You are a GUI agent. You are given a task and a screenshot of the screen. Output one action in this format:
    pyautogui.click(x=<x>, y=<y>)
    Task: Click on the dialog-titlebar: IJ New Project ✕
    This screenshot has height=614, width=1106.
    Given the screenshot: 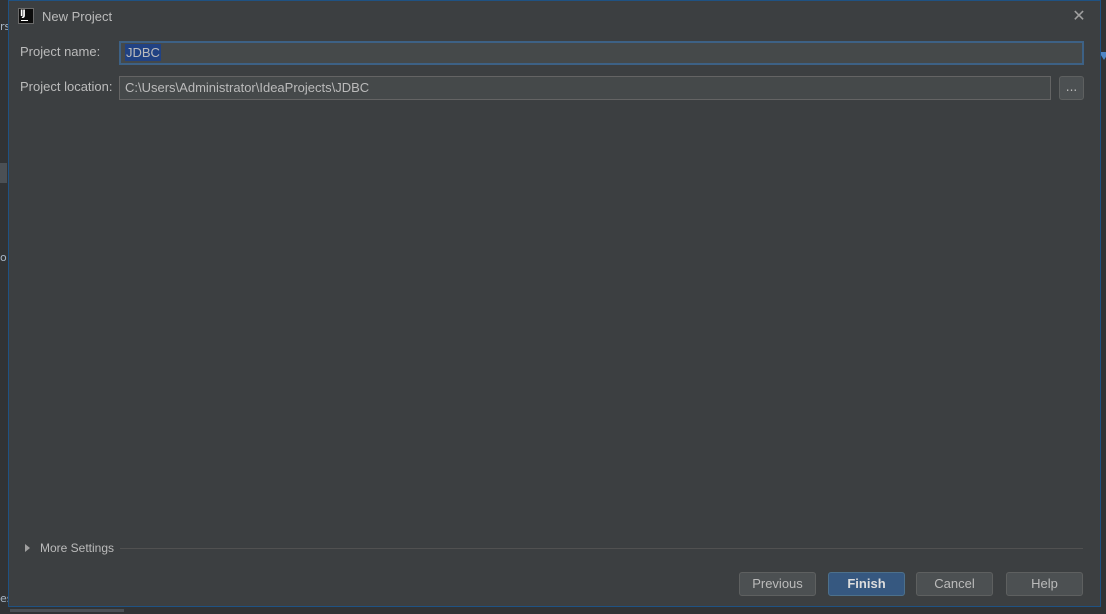 What is the action you would take?
    pyautogui.click(x=554, y=16)
    